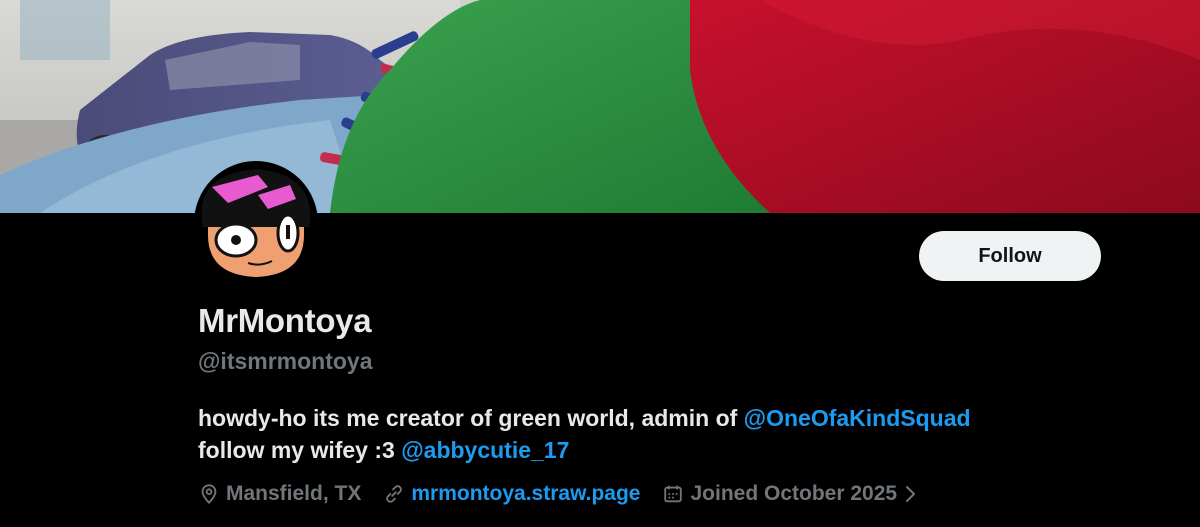  What do you see at coordinates (525, 494) in the screenshot?
I see `website-link: mrmontoya.straw.page` at bounding box center [525, 494].